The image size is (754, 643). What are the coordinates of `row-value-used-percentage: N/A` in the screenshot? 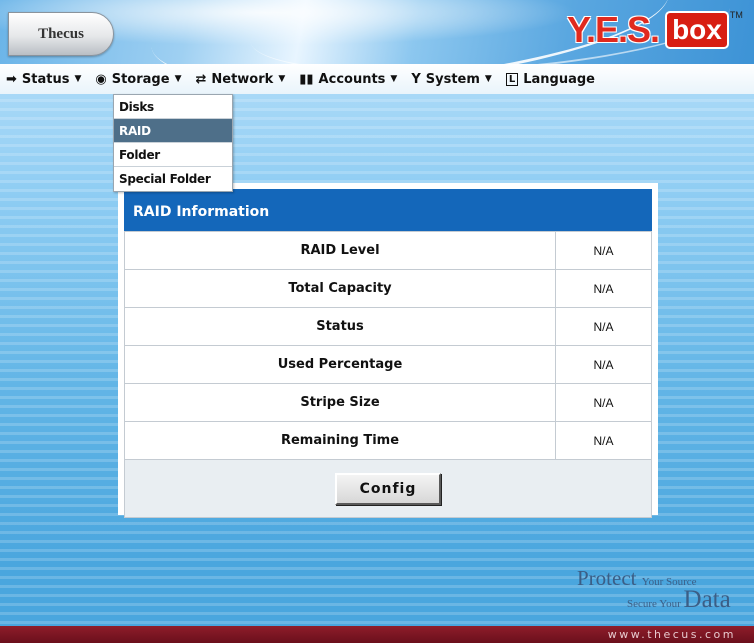 It's located at (603, 364).